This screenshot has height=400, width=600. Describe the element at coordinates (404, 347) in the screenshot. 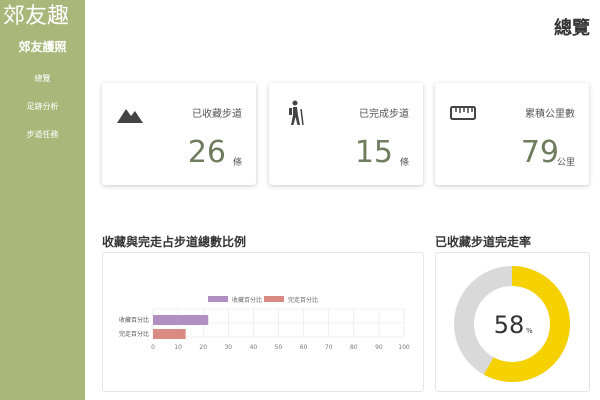

I see `x-tick-label: 100` at that location.